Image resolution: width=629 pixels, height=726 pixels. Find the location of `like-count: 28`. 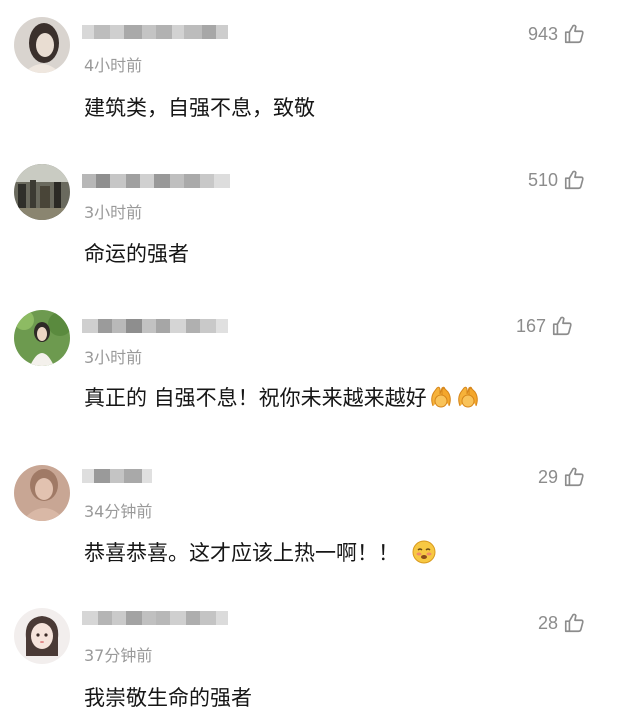

like-count: 28 is located at coordinates (547, 622).